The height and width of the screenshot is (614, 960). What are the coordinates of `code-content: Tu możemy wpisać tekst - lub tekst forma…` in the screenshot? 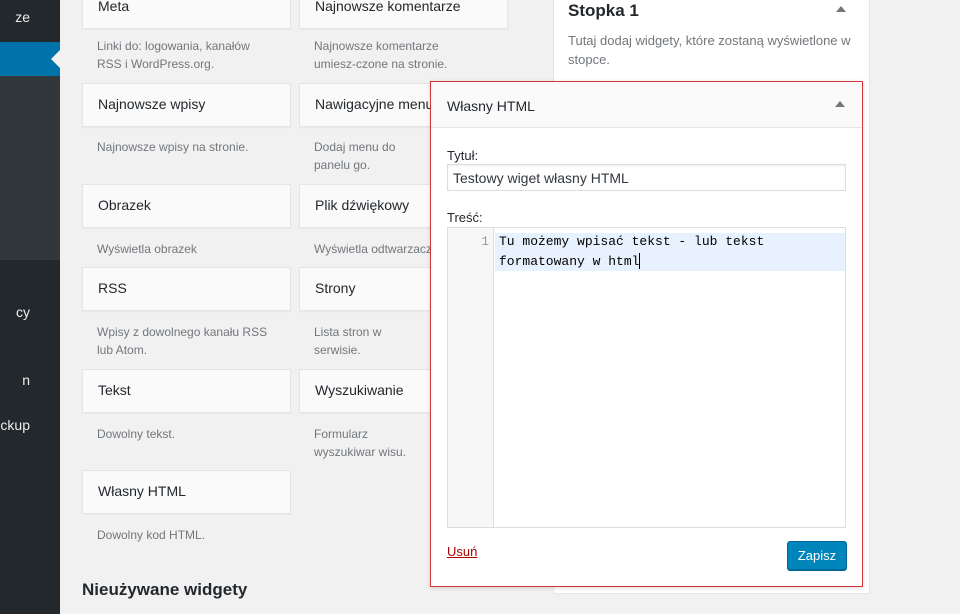 It's located at (669, 252).